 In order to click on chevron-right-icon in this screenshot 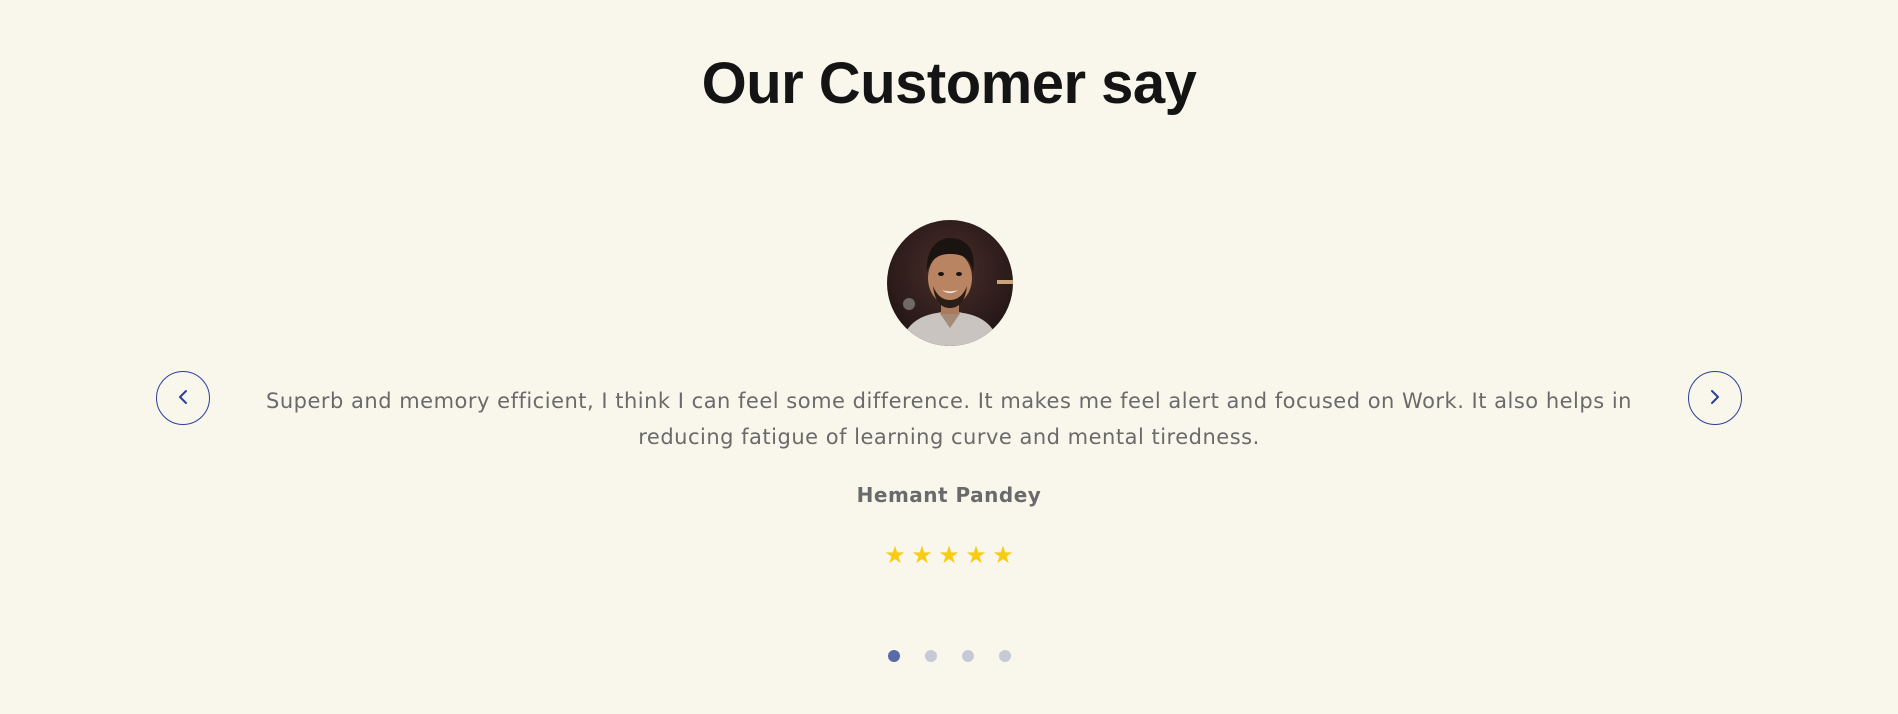, I will do `click(1715, 398)`.